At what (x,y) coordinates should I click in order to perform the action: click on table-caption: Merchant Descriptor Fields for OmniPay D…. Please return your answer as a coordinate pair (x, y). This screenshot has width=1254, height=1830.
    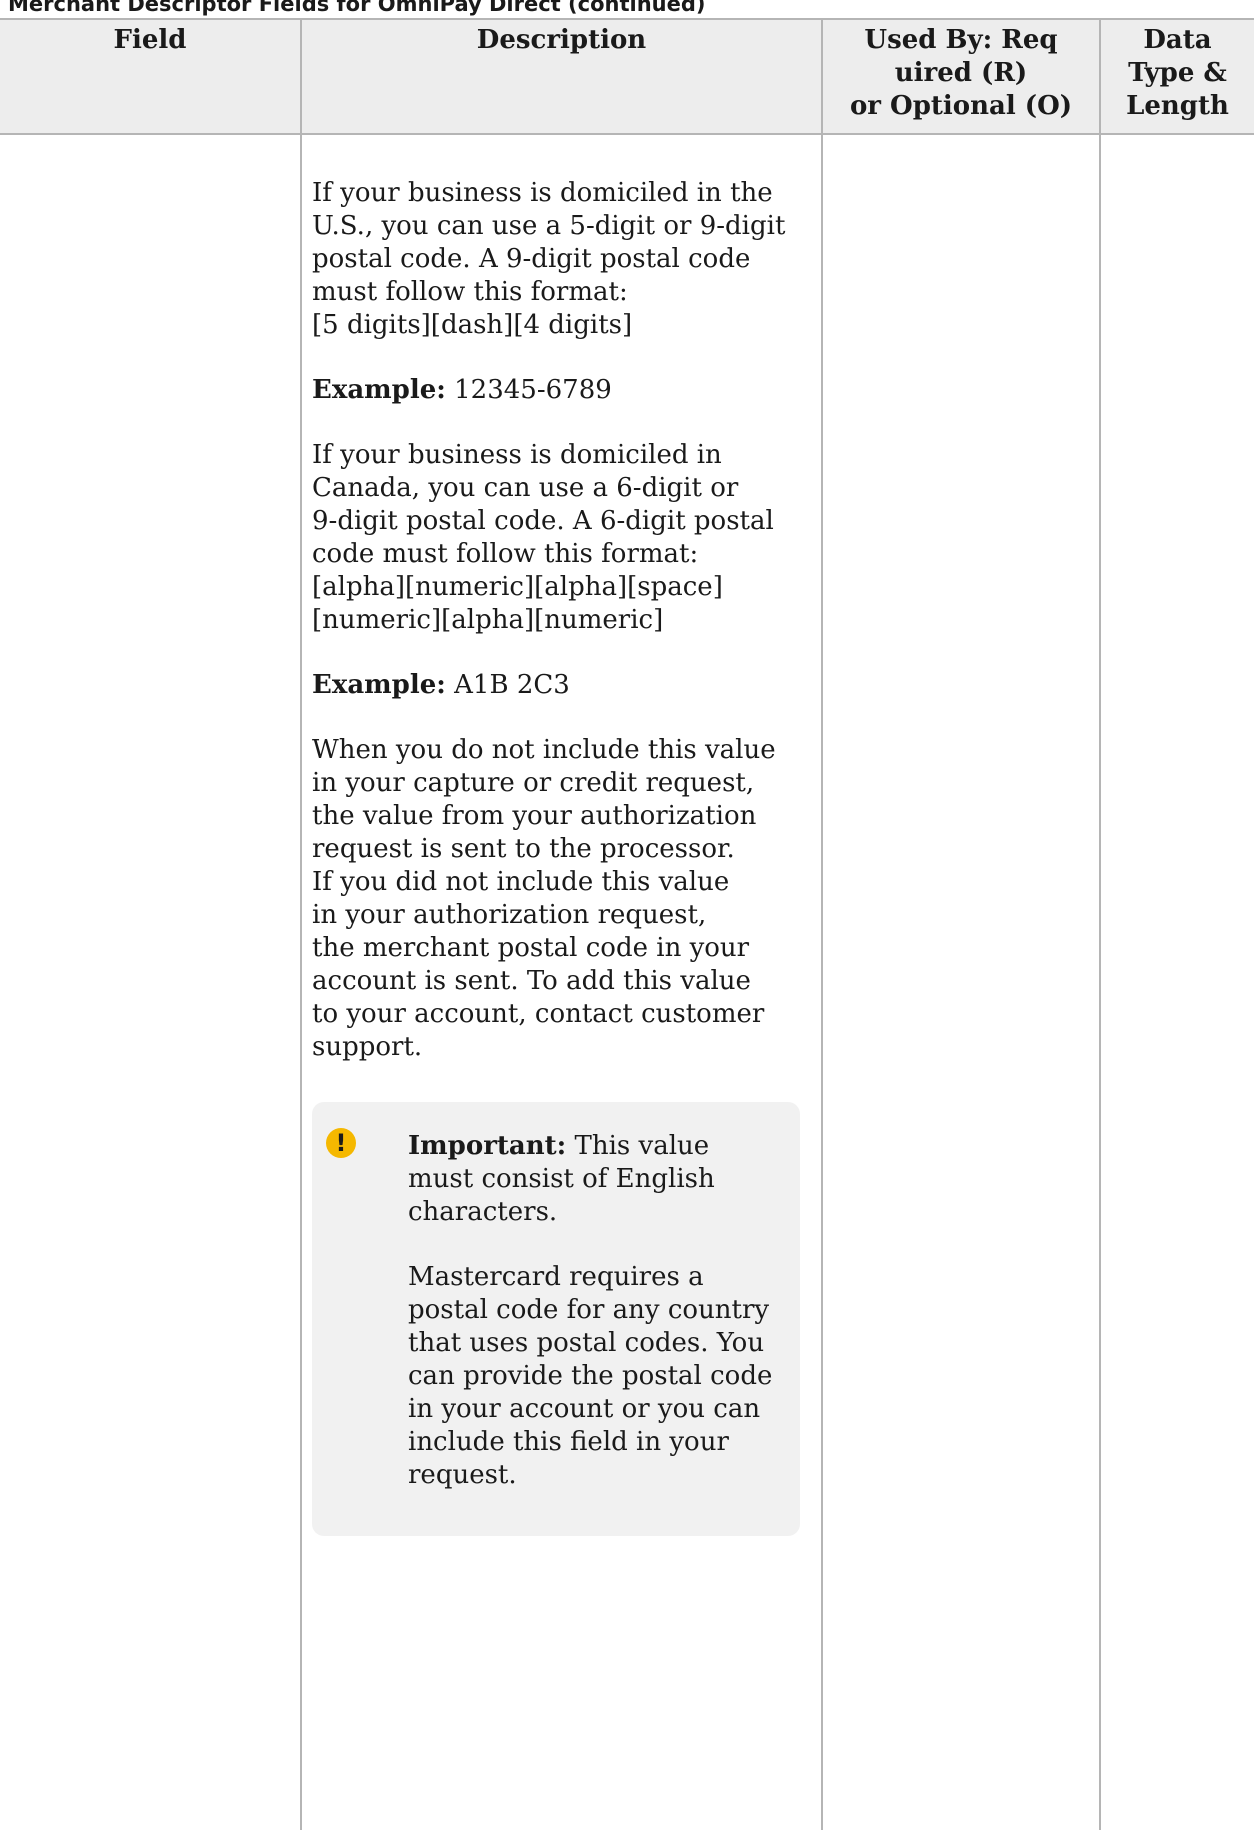
    Looking at the image, I should click on (357, 8).